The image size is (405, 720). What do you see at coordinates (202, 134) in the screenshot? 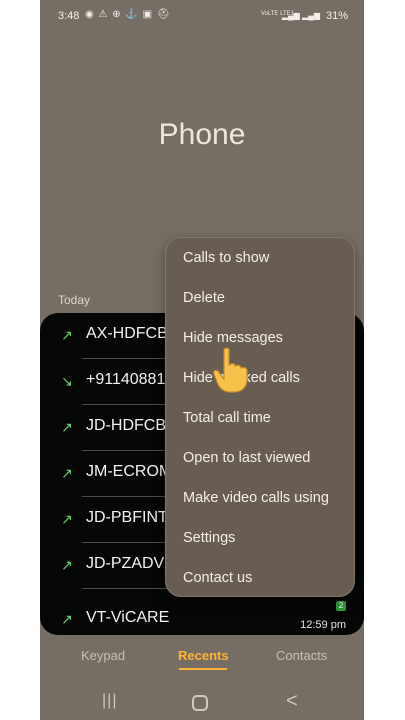
I see `page-title: Phone` at bounding box center [202, 134].